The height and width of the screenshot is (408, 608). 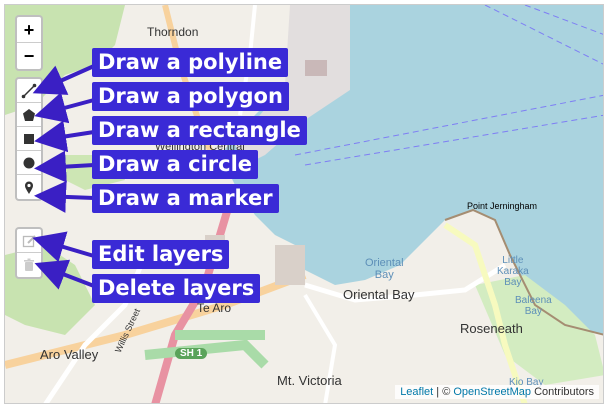 I want to click on label-sh1: SH 1, so click(x=191, y=353).